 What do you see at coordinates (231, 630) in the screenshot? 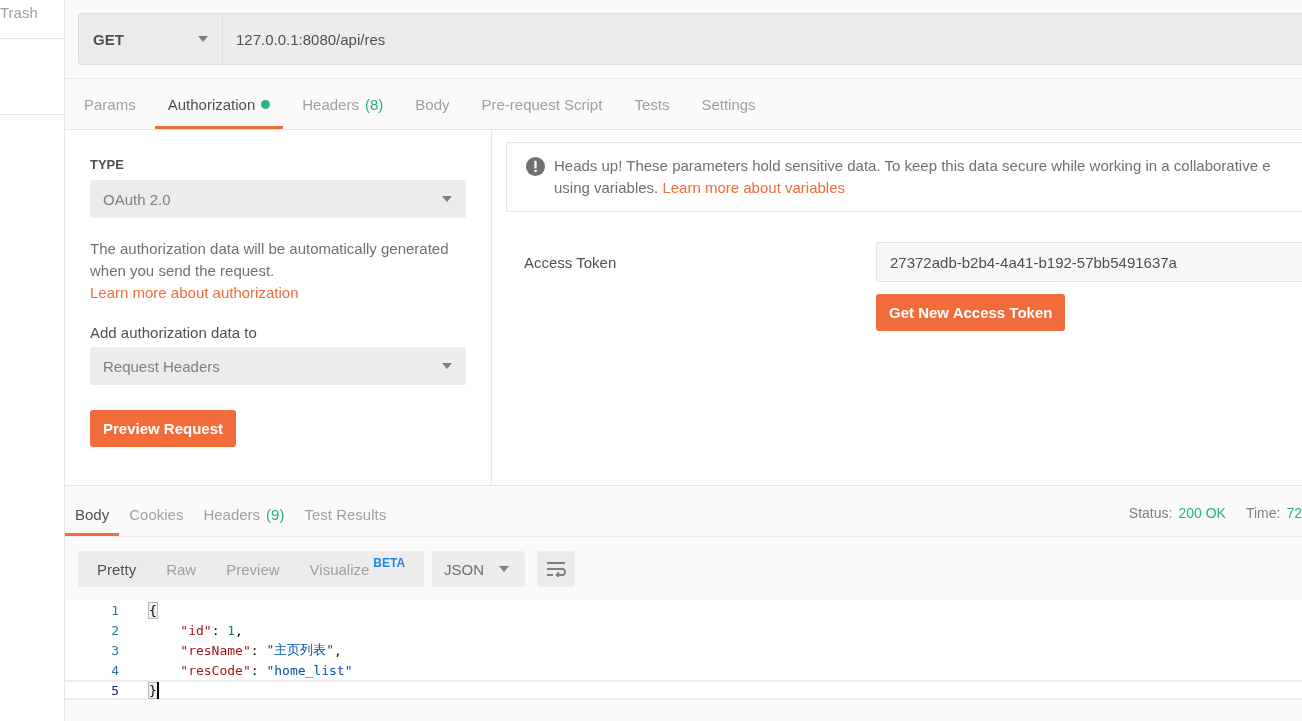
I see `code-token: 1` at bounding box center [231, 630].